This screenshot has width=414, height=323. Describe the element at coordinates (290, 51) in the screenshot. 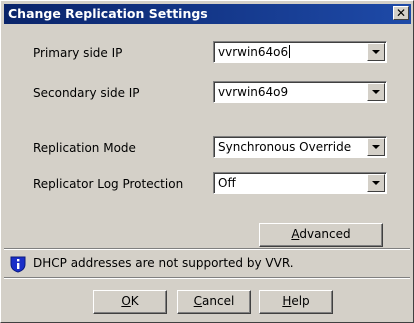

I see `text-caret` at that location.